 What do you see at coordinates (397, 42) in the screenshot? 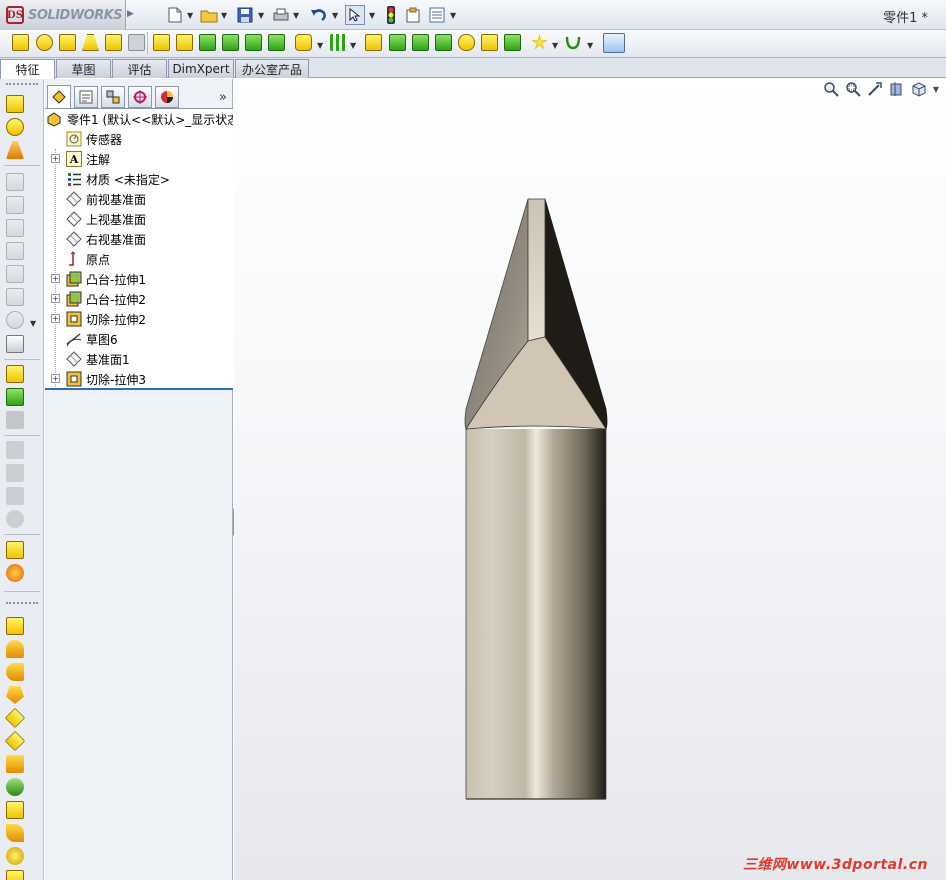
I see `draft-icon` at bounding box center [397, 42].